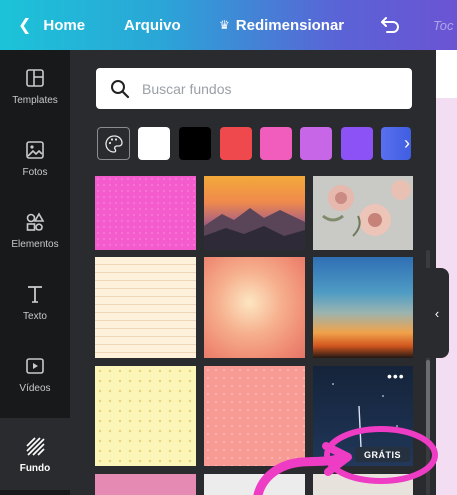 The height and width of the screenshot is (495, 457). I want to click on annotation-overlay, so click(345, 460).